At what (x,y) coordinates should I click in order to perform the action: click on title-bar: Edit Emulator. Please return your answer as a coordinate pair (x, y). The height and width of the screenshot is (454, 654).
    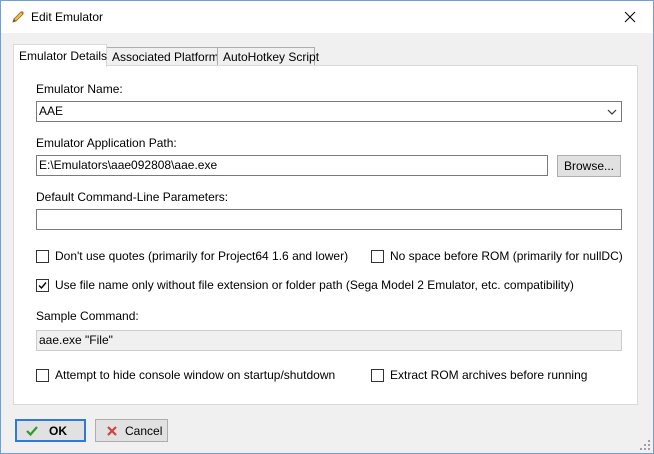
    Looking at the image, I should click on (327, 17).